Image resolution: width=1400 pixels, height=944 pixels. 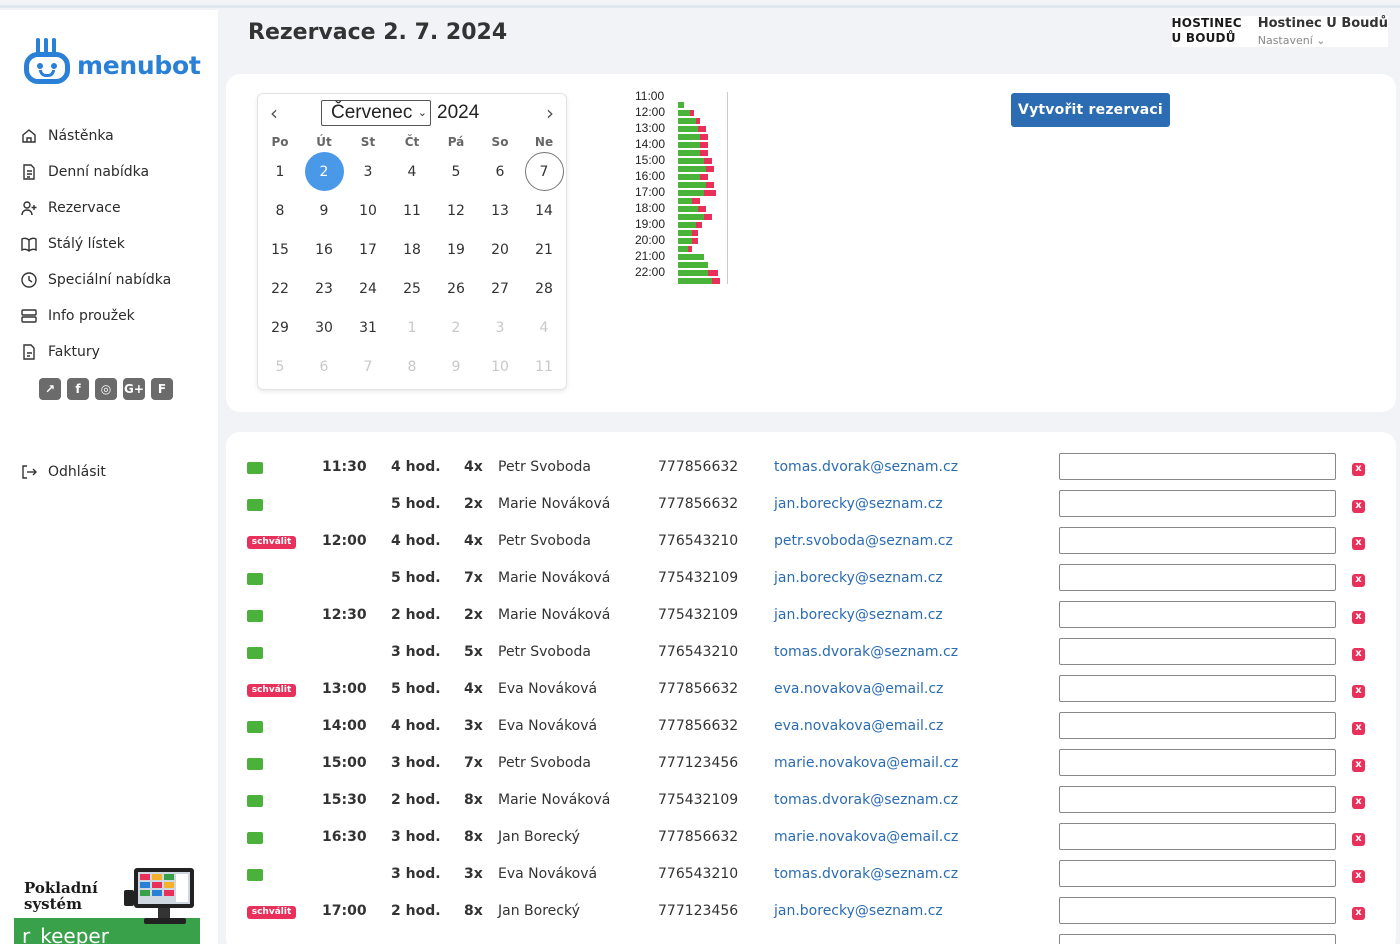 I want to click on calendar-day: 28, so click(x=544, y=288).